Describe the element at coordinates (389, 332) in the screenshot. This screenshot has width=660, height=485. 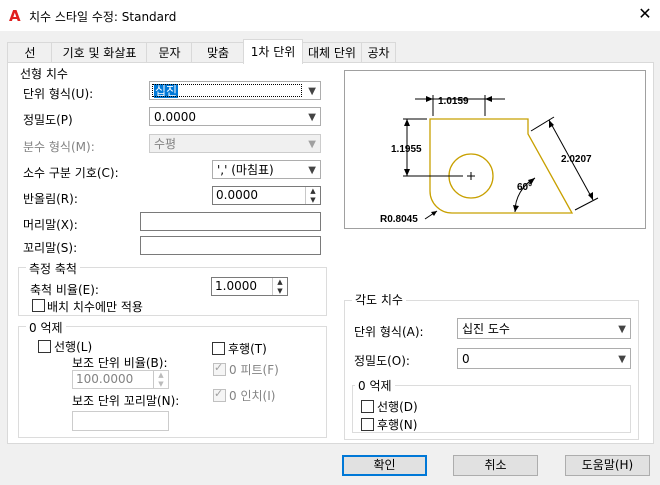
I see `angular-unit-format-label: 단위 형식(A):` at that location.